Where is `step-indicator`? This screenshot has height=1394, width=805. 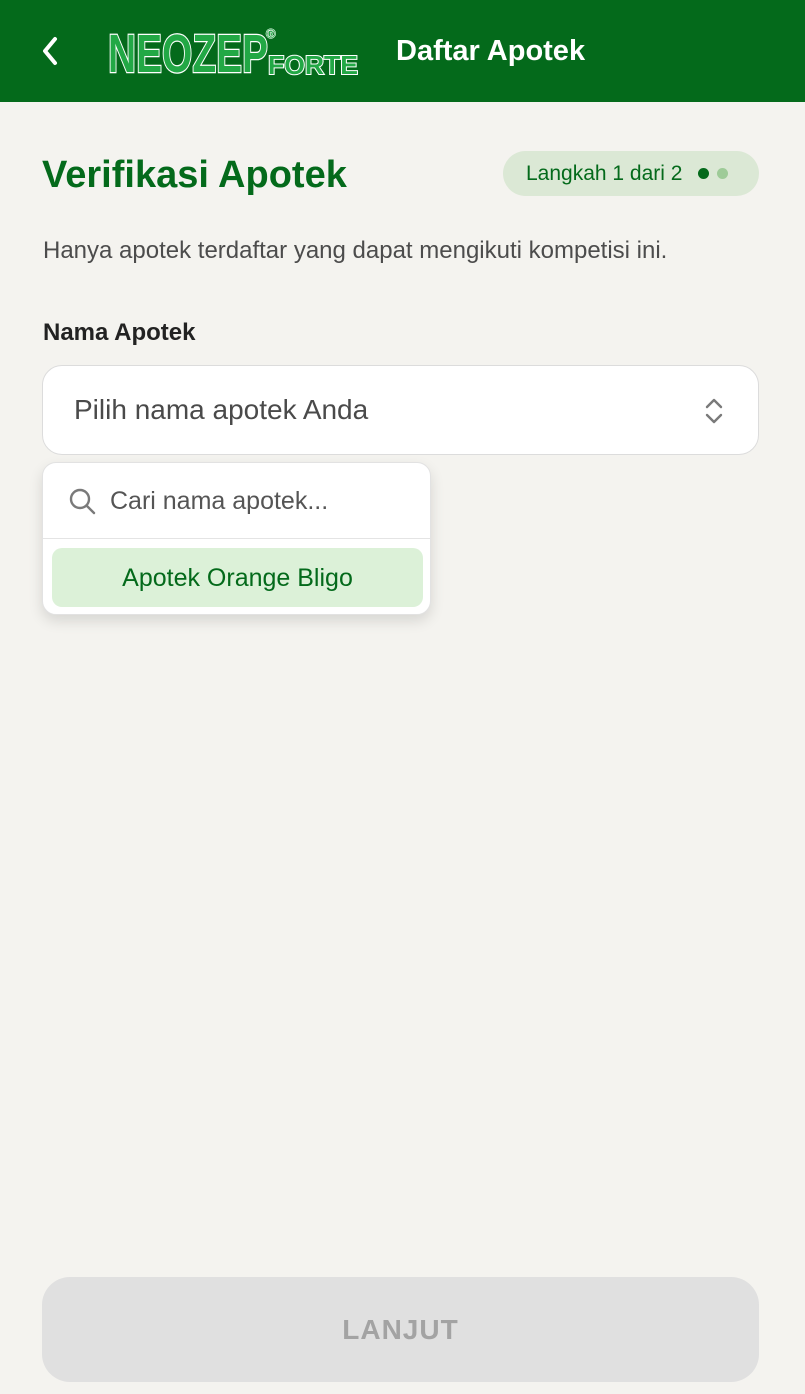
step-indicator is located at coordinates (713, 173).